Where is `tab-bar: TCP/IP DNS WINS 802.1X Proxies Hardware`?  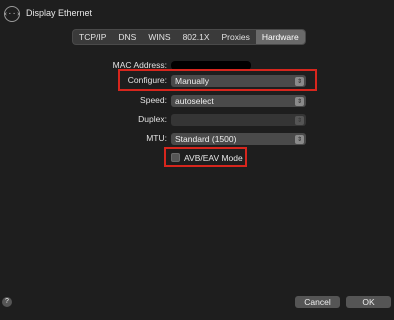 tab-bar: TCP/IP DNS WINS 802.1X Proxies Hardware is located at coordinates (189, 37).